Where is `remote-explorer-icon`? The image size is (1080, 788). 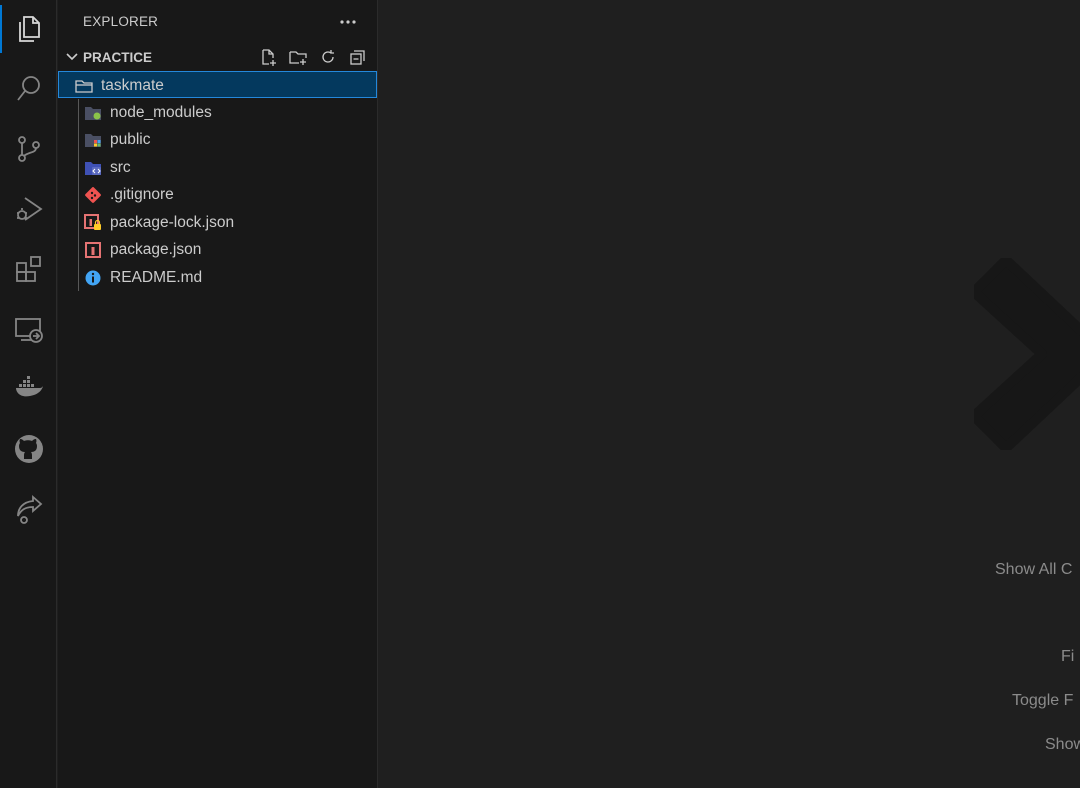 remote-explorer-icon is located at coordinates (28, 329).